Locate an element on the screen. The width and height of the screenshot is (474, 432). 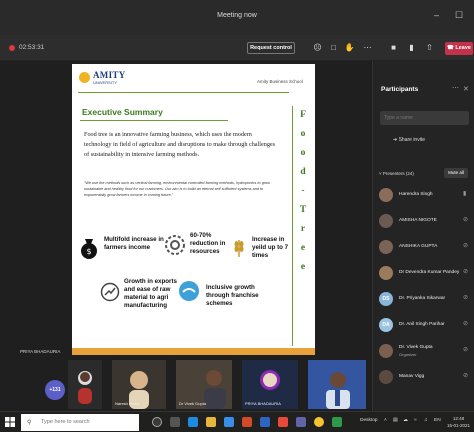
leave-label: Leave is located at coordinates (463, 48).